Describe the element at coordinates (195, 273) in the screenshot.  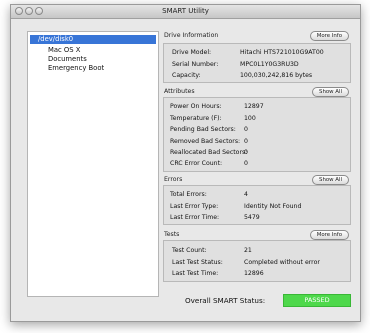
I see `last-test-time-label: Last Test Time:` at that location.